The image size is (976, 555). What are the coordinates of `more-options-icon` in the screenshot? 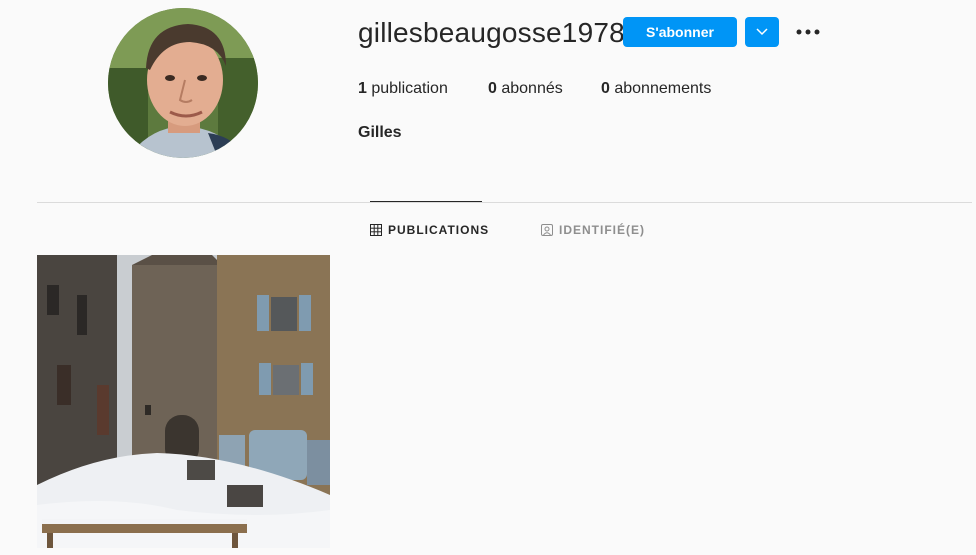 It's located at (808, 32).